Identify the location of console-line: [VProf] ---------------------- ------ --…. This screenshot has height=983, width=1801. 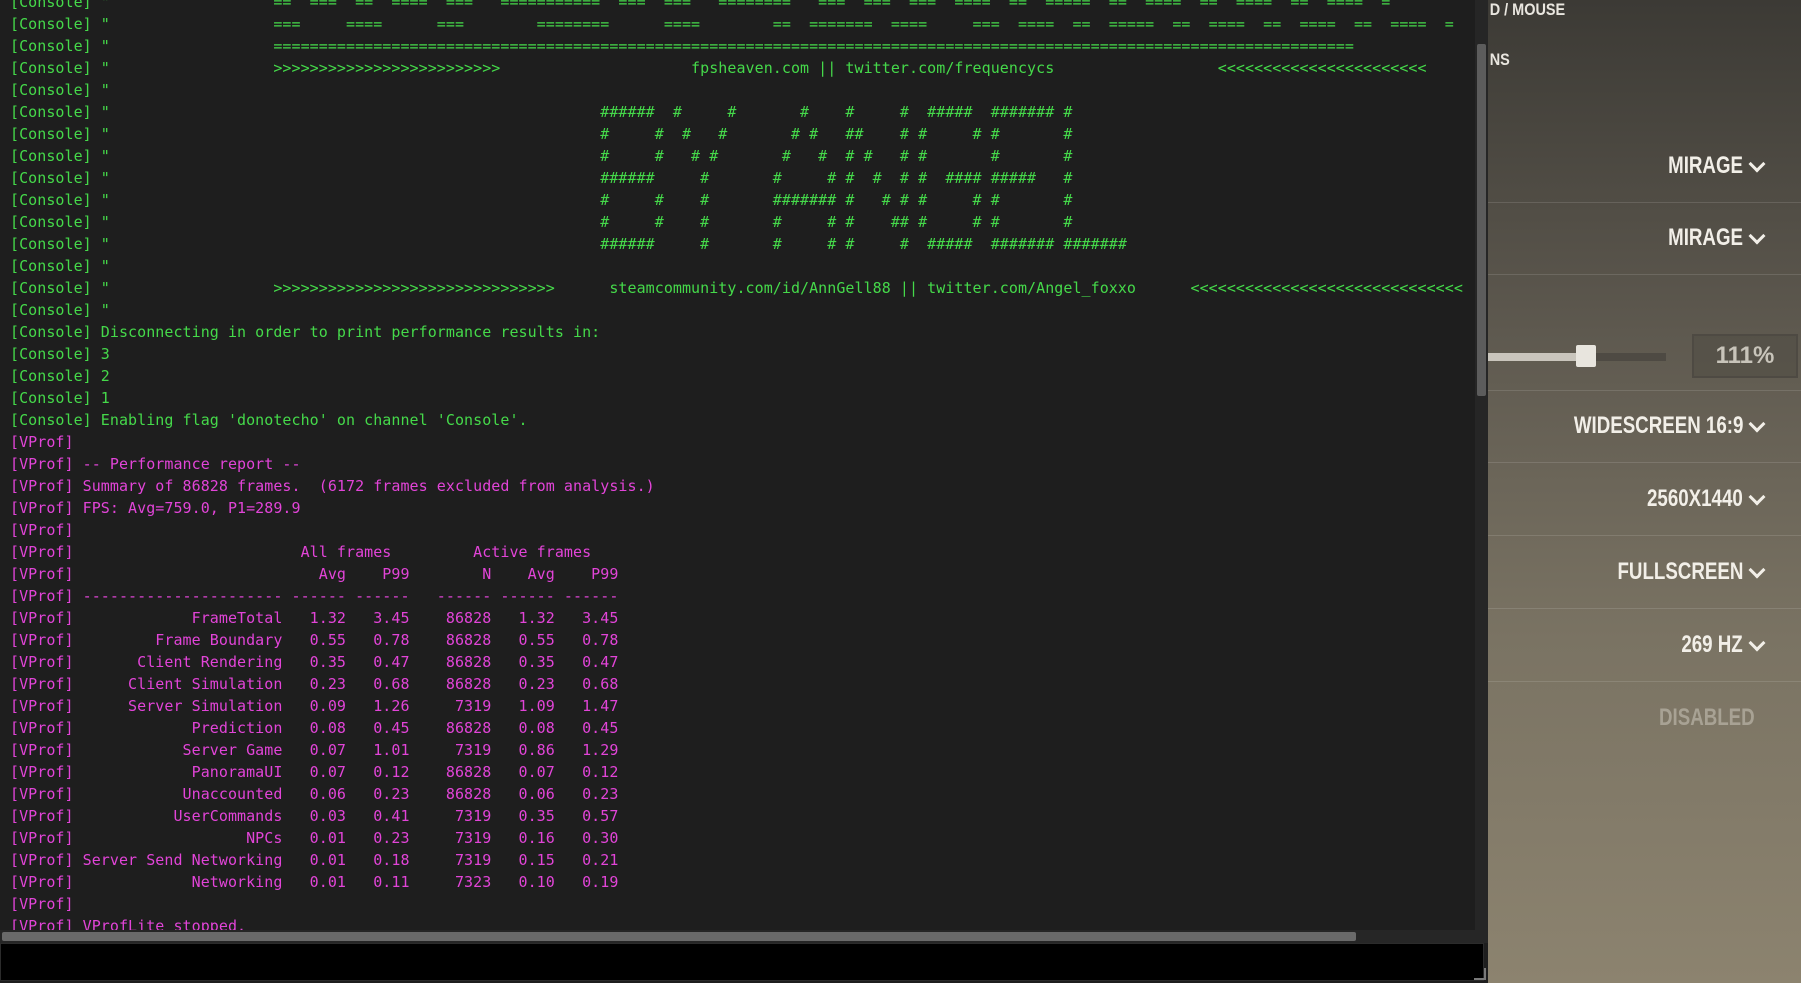
(314, 596).